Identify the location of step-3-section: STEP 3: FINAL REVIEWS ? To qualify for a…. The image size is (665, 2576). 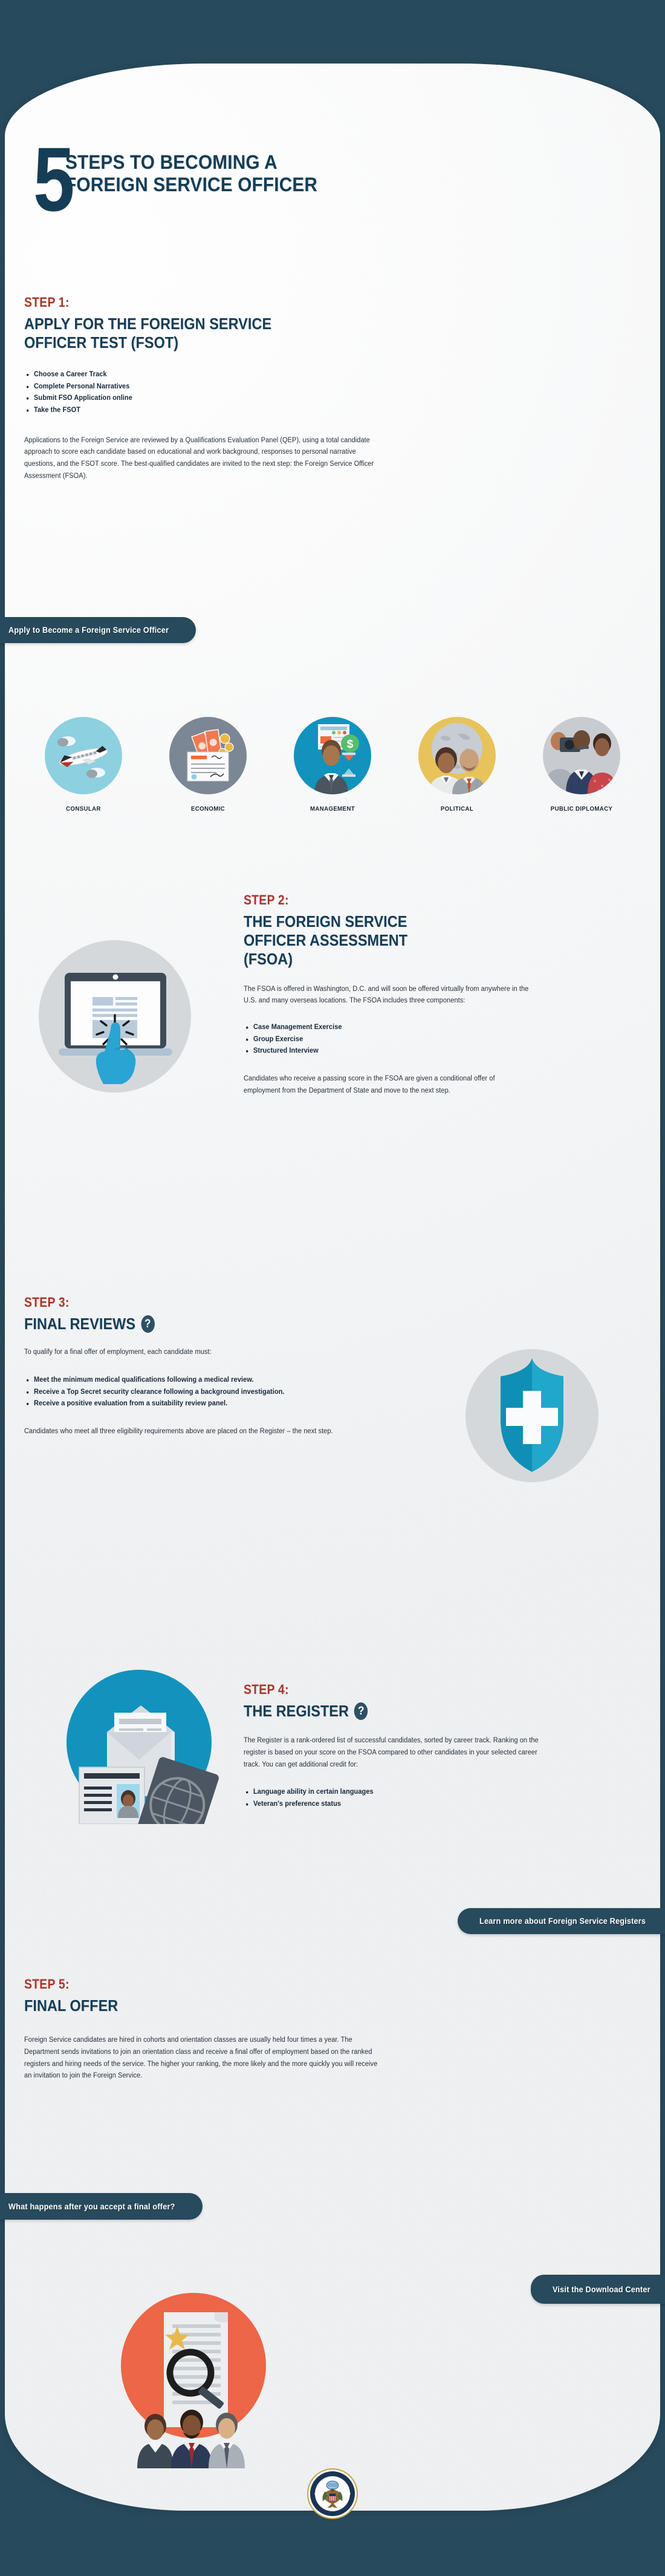
(217, 1366).